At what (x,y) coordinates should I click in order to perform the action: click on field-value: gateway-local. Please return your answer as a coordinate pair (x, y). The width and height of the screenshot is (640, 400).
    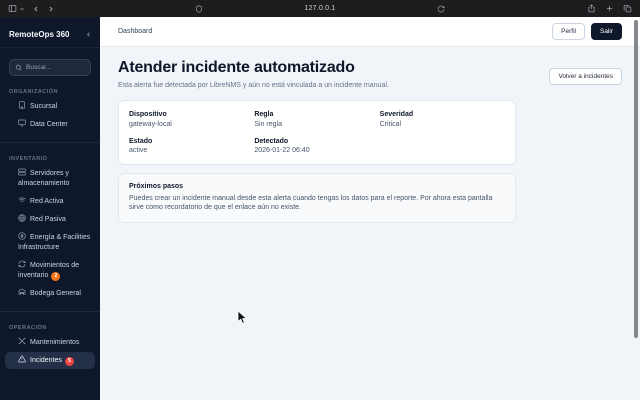
    Looking at the image, I should click on (150, 124).